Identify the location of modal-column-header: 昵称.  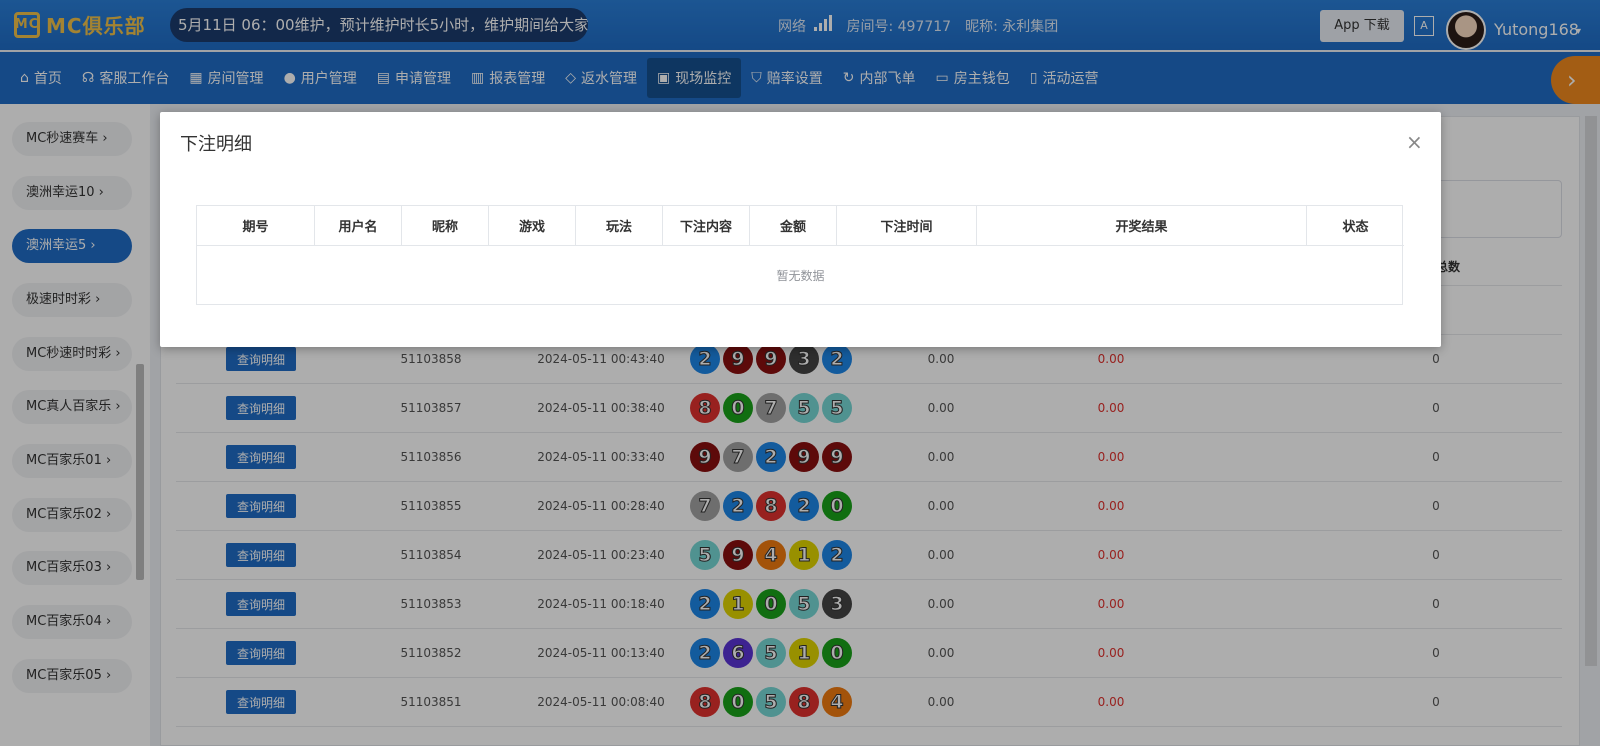
(445, 226).